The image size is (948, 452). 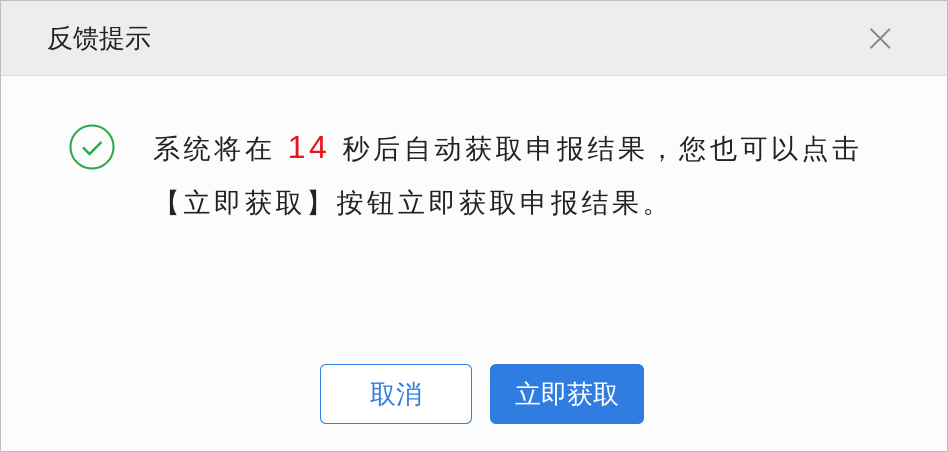 What do you see at coordinates (567, 394) in the screenshot?
I see `fetch-now-button: 立即获取` at bounding box center [567, 394].